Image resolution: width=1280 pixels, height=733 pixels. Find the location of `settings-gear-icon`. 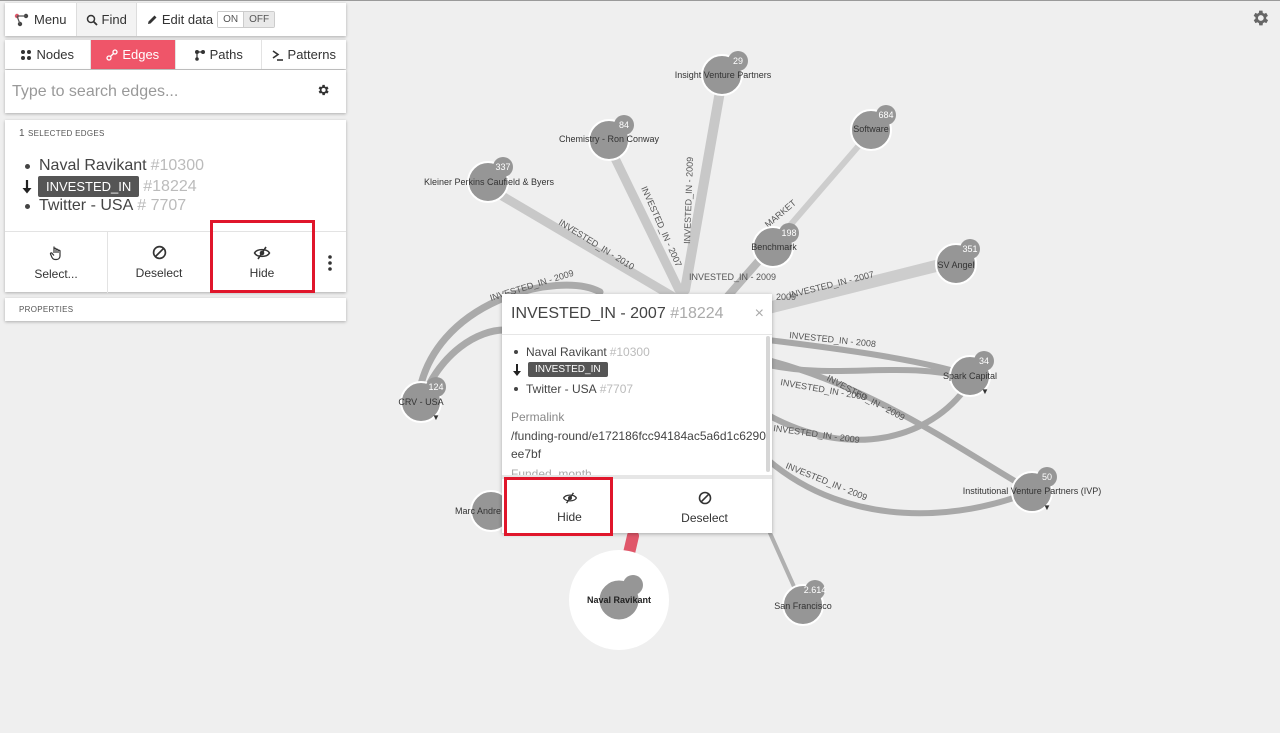

settings-gear-icon is located at coordinates (1260, 18).